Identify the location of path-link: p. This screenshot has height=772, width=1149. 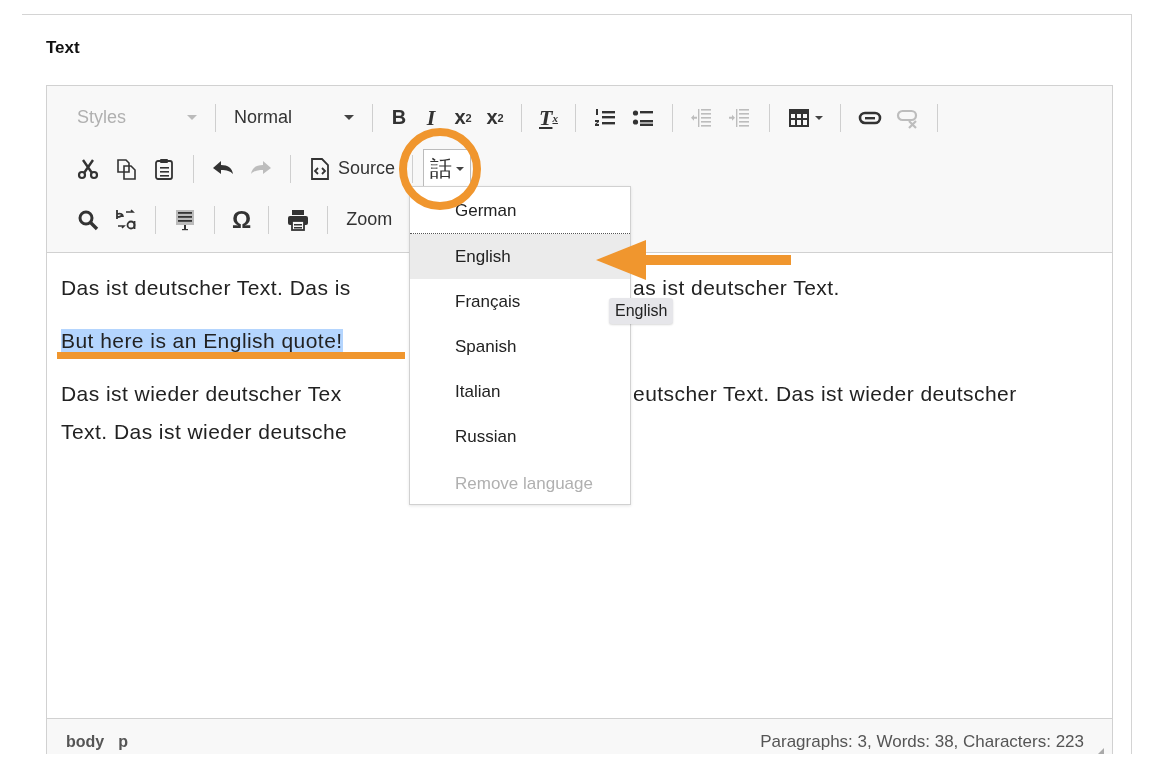
(123, 742).